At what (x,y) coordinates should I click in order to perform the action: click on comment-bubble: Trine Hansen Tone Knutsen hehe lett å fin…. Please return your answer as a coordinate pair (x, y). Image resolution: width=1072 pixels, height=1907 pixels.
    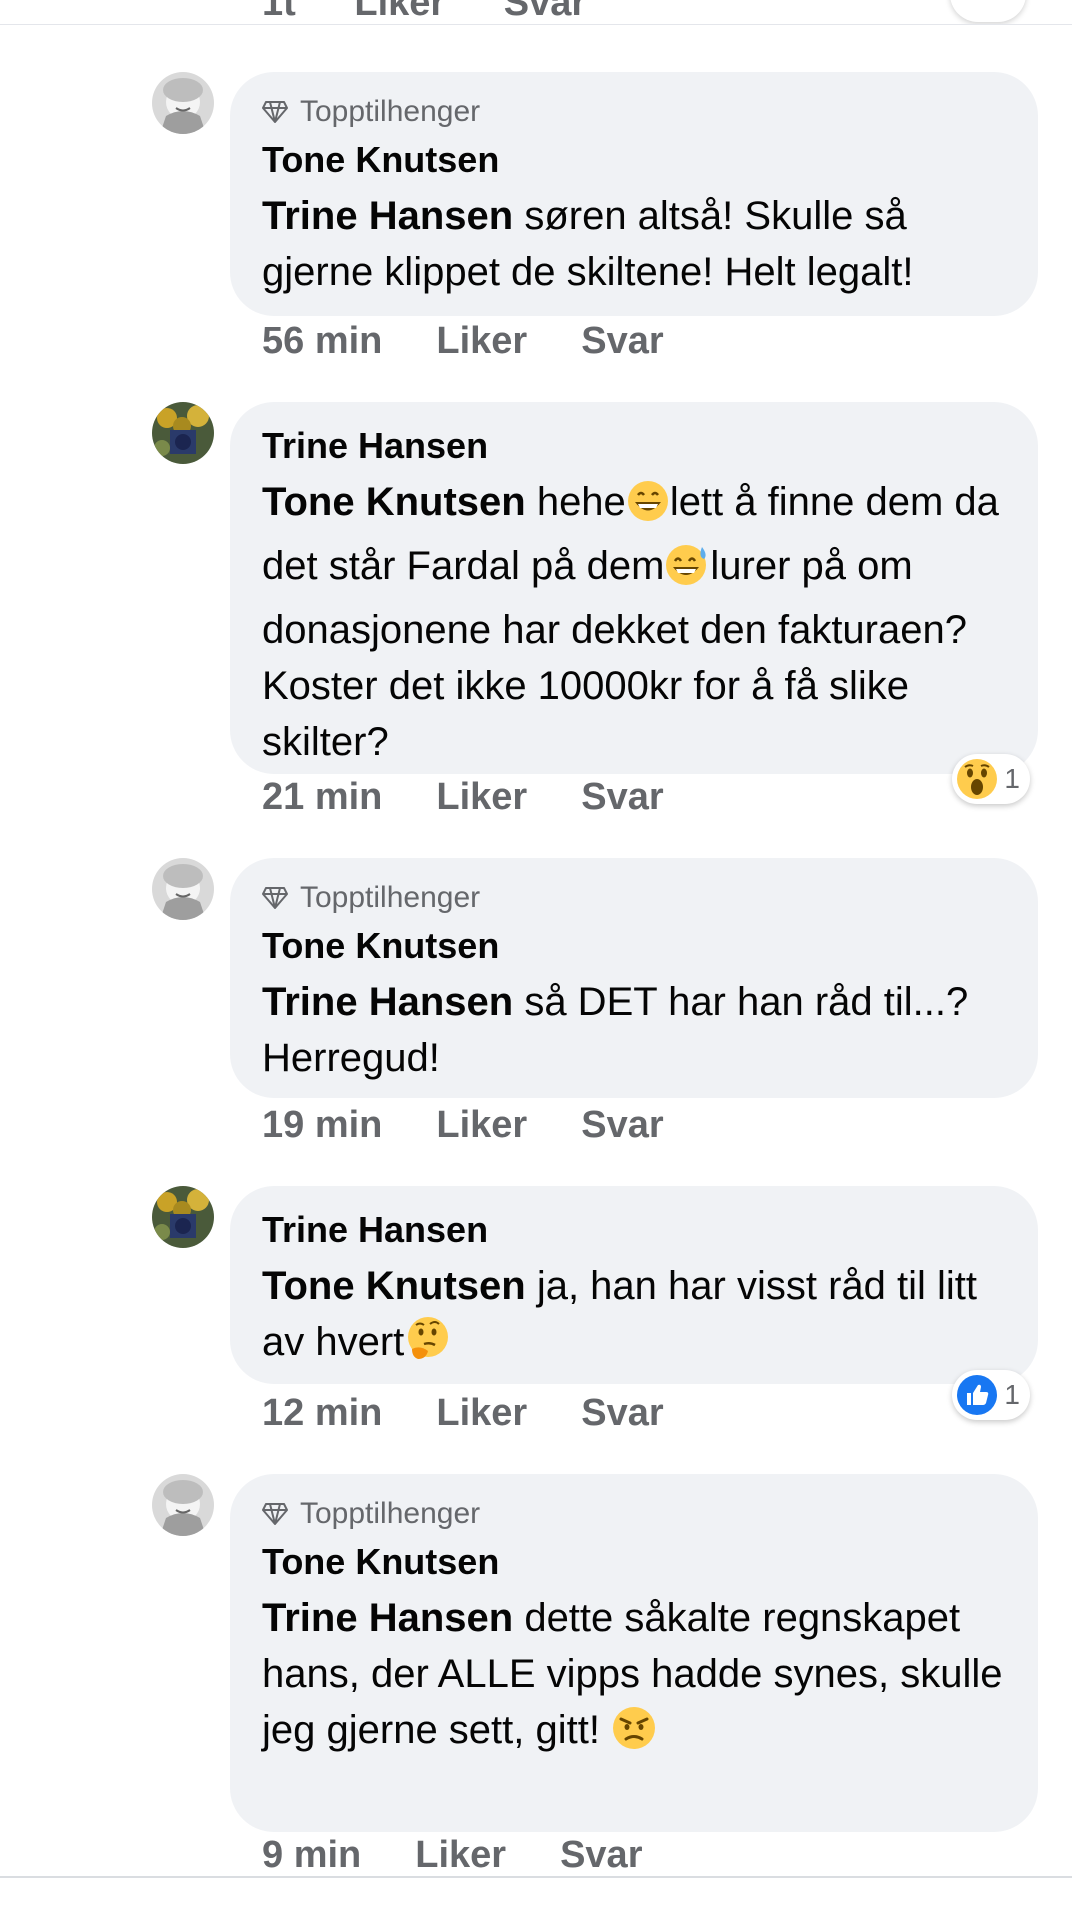
    Looking at the image, I should click on (634, 588).